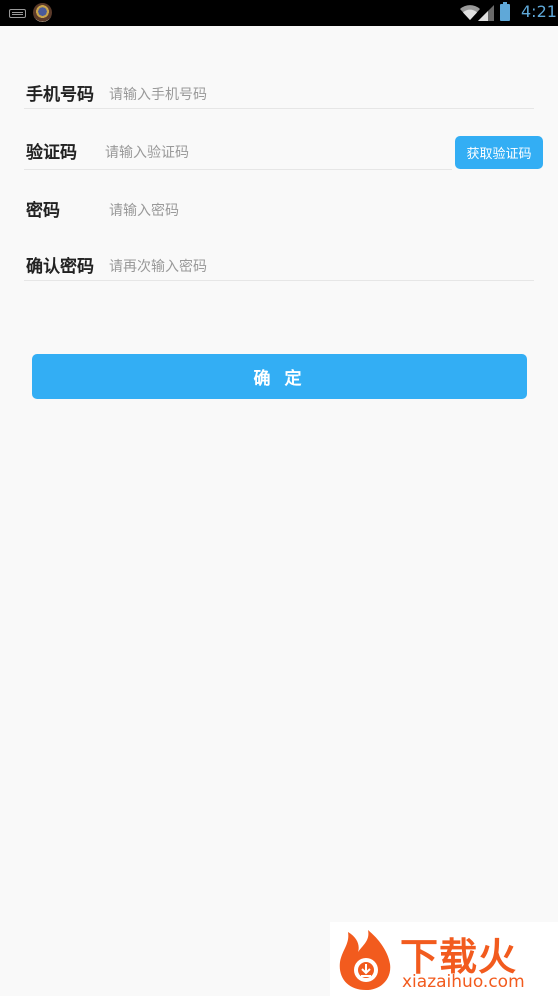 This screenshot has height=996, width=558. Describe the element at coordinates (60, 95) in the screenshot. I see `phone-label: 手机号码` at that location.